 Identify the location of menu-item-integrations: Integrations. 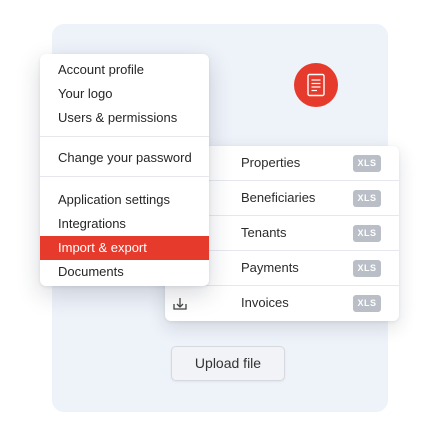
(124, 224).